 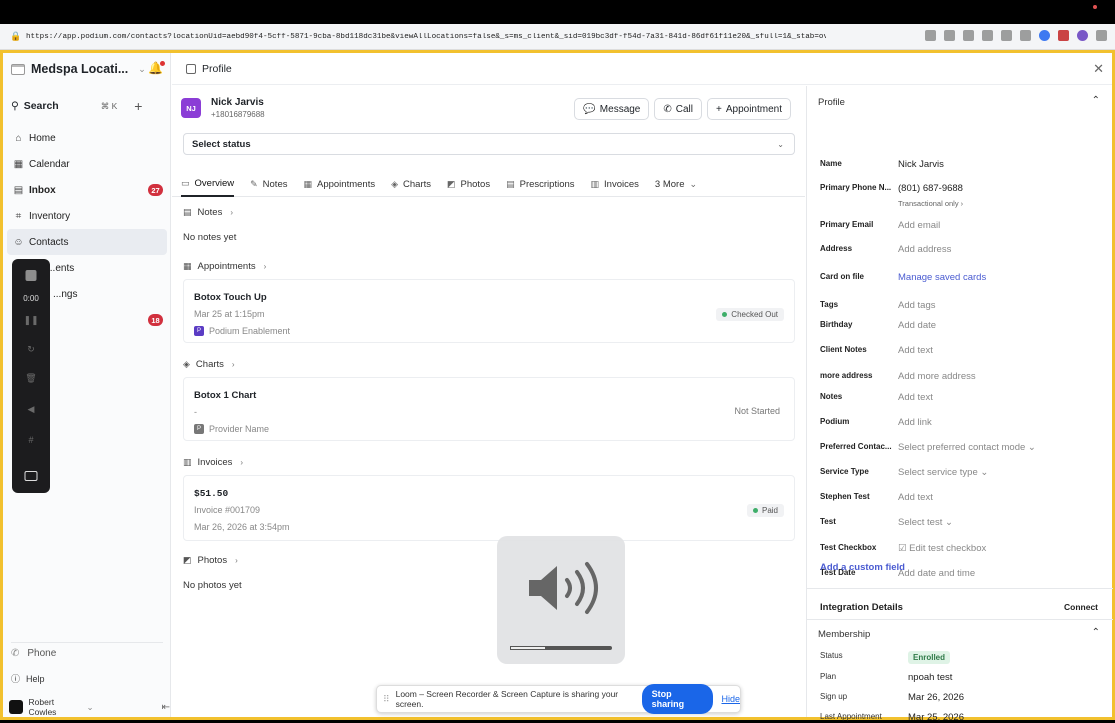 I want to click on tab-notes: ✎ Notes, so click(x=268, y=185).